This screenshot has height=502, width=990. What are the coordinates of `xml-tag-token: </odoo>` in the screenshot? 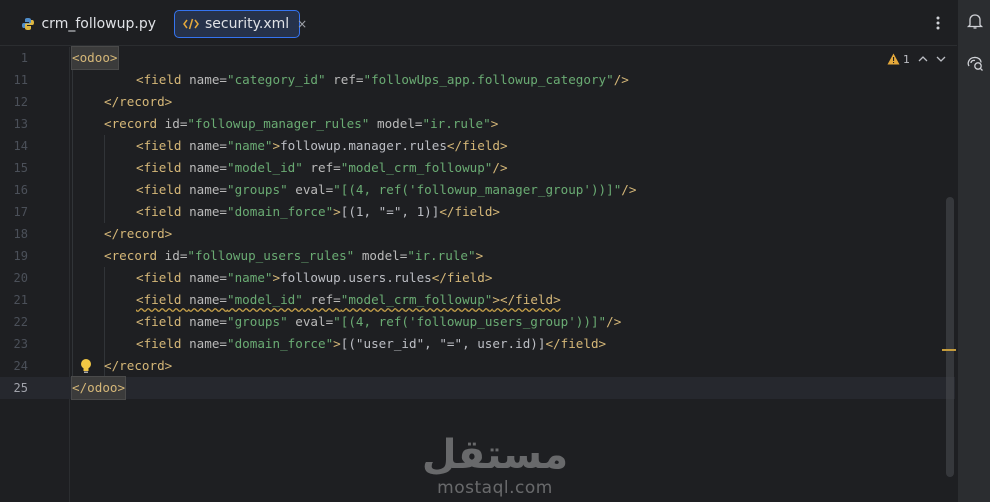 It's located at (99, 387).